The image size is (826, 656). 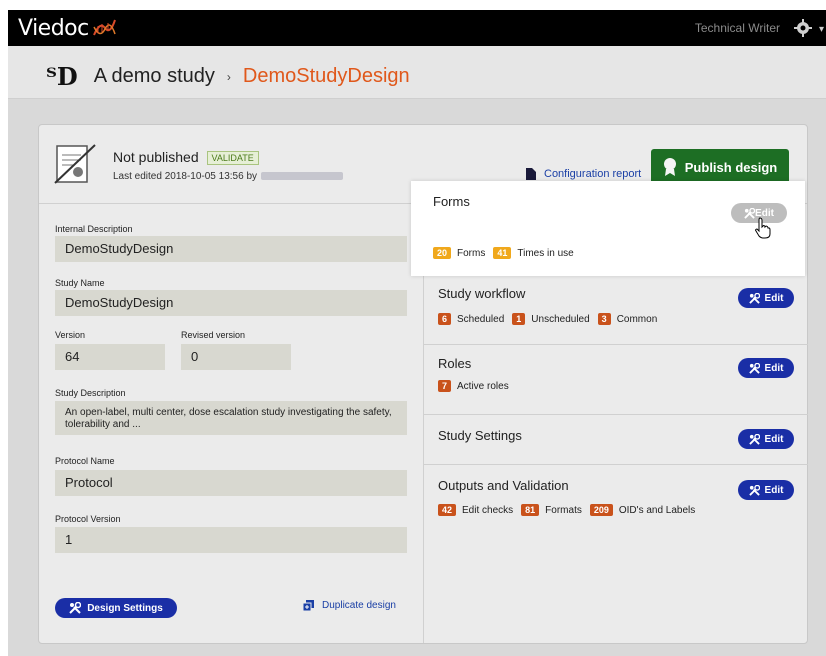 I want to click on oids-labels-count: 209, so click(x=601, y=510).